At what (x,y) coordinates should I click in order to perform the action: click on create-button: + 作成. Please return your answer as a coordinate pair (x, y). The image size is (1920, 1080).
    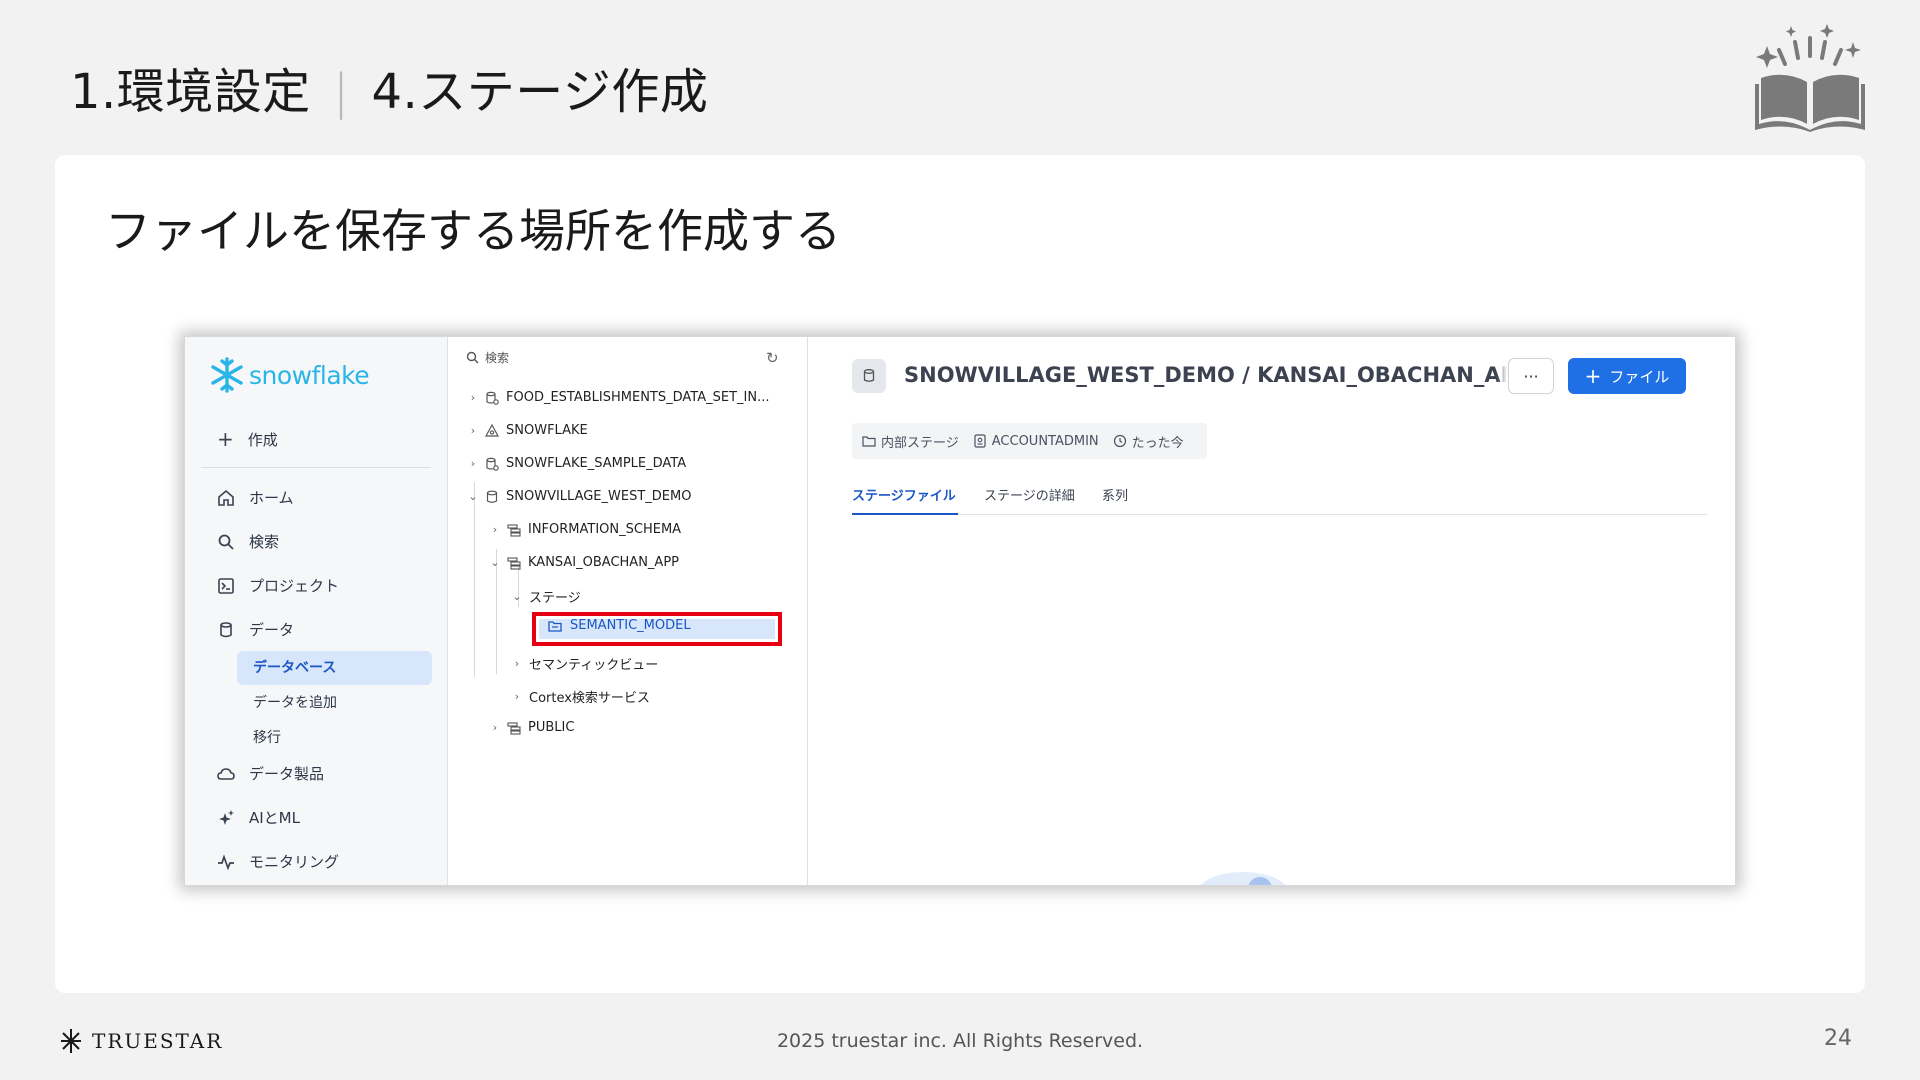
    Looking at the image, I should click on (247, 439).